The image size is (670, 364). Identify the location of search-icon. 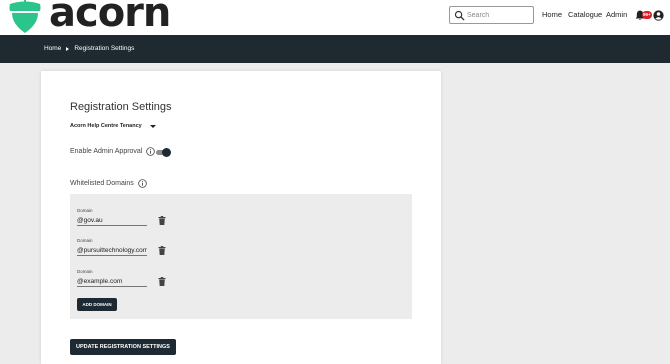
(459, 15).